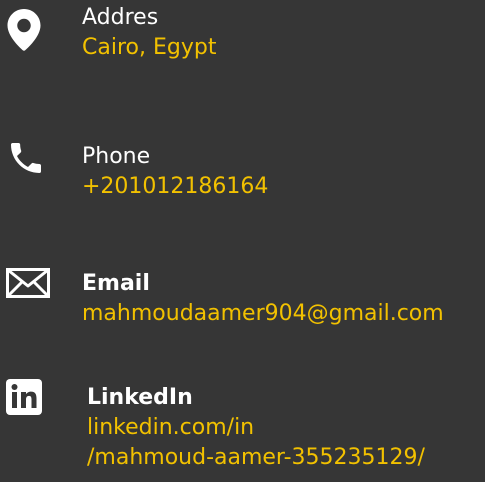 The image size is (485, 482). What do you see at coordinates (24, 30) in the screenshot?
I see `location-pin-icon` at bounding box center [24, 30].